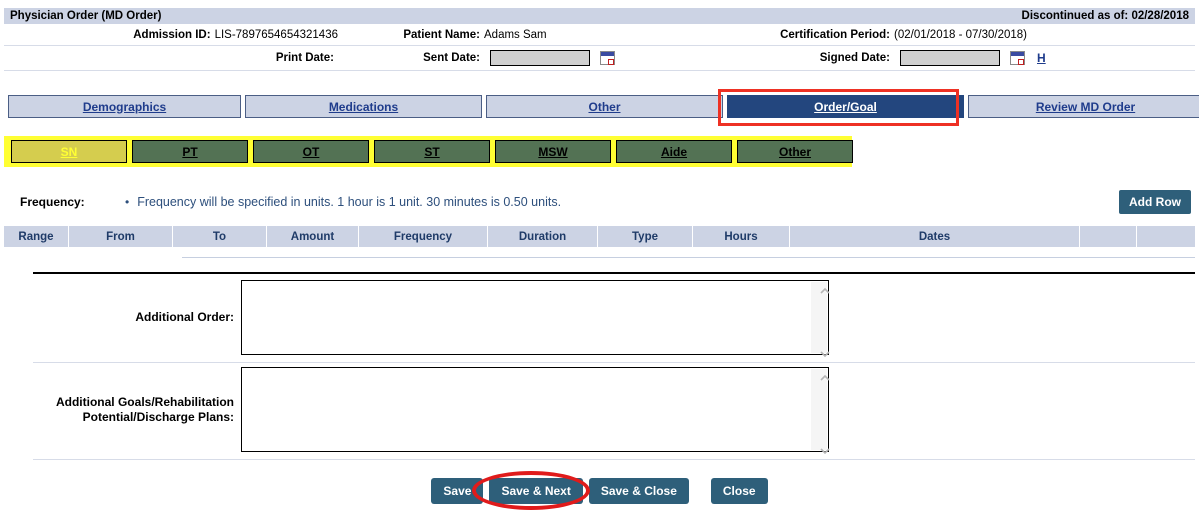  I want to click on nav-tab-label: Other, so click(604, 106).